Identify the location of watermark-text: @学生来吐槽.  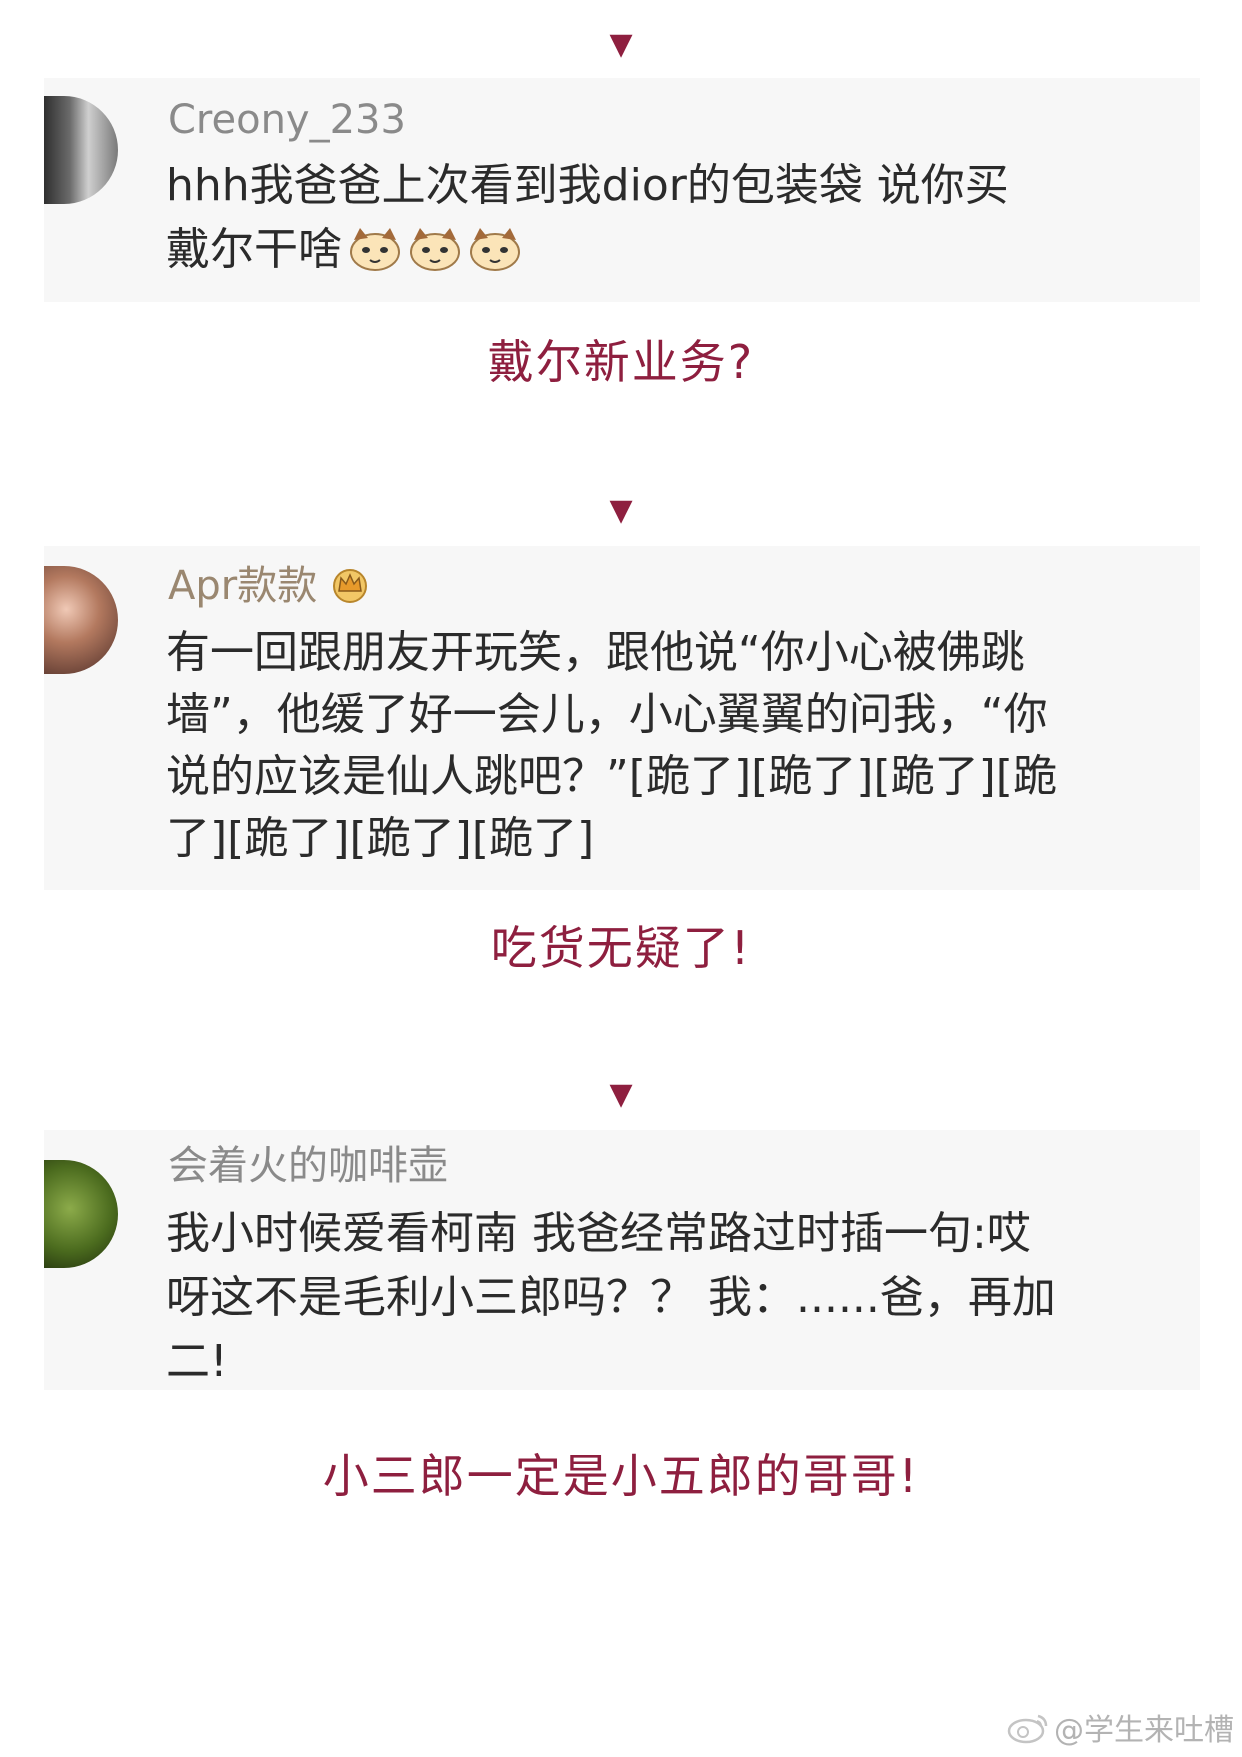
(1144, 1730).